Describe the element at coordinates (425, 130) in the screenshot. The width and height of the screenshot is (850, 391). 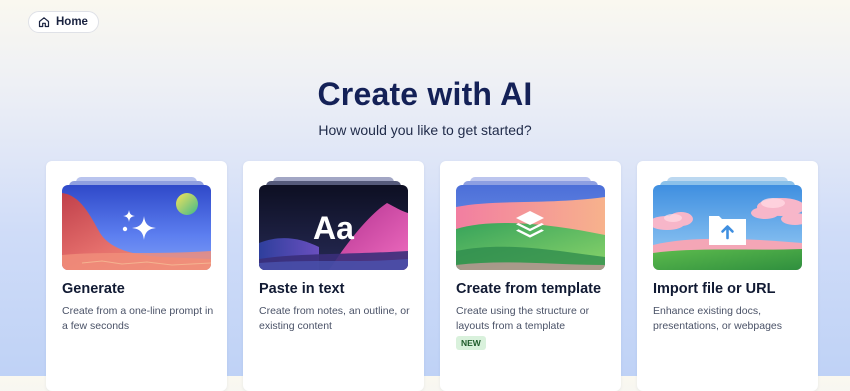
I see `page-subtitle: How would you like to get started?` at that location.